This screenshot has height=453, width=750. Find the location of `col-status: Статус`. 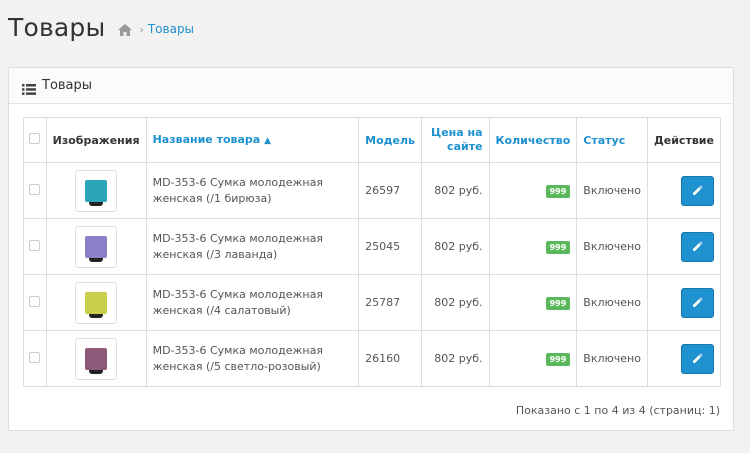

col-status: Статус is located at coordinates (612, 140).